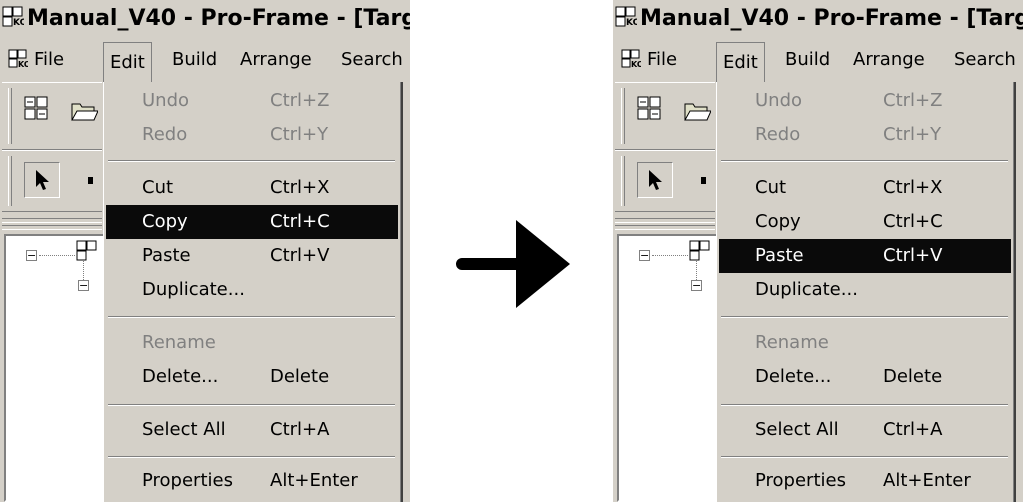  Describe the element at coordinates (166, 255) in the screenshot. I see `menu-item-label: Paste` at that location.